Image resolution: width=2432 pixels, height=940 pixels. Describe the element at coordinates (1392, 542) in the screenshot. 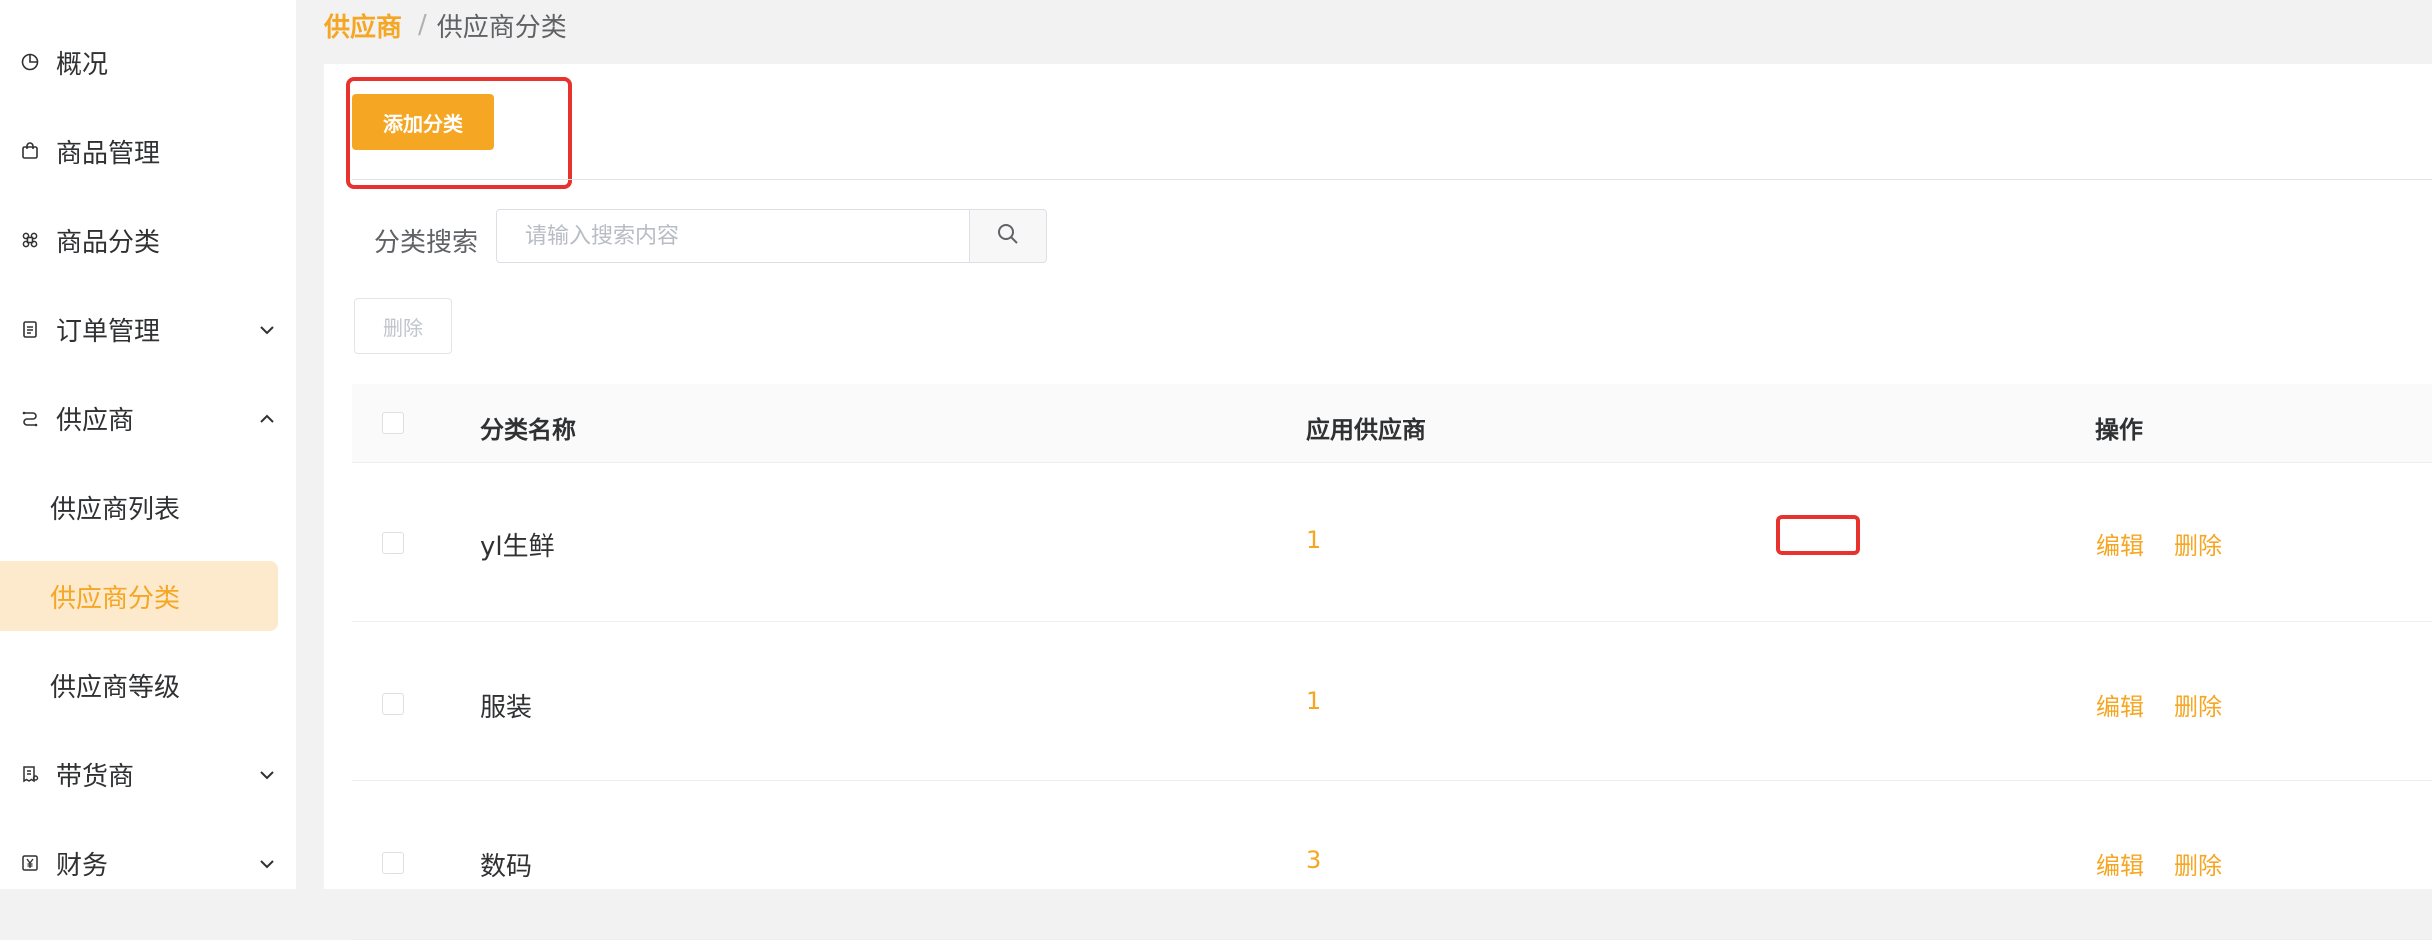

I see `table-row: yl生鲜 1 编辑 删除` at that location.